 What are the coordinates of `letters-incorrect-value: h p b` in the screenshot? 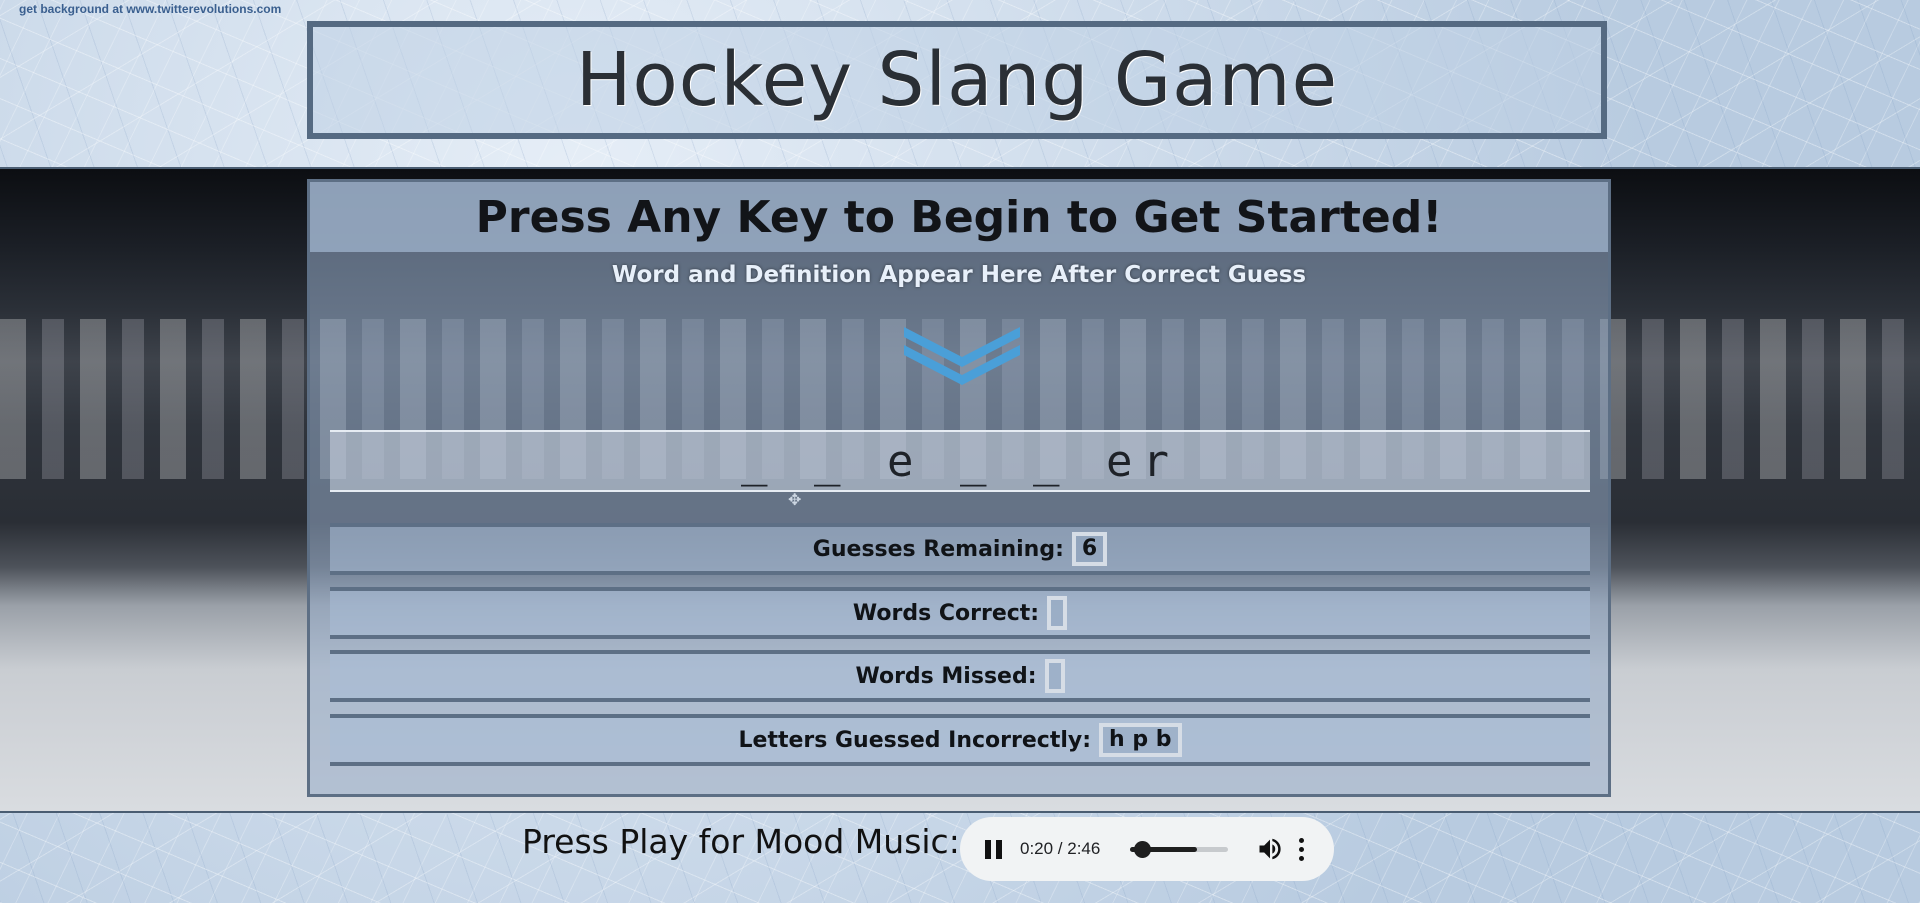 It's located at (1140, 740).